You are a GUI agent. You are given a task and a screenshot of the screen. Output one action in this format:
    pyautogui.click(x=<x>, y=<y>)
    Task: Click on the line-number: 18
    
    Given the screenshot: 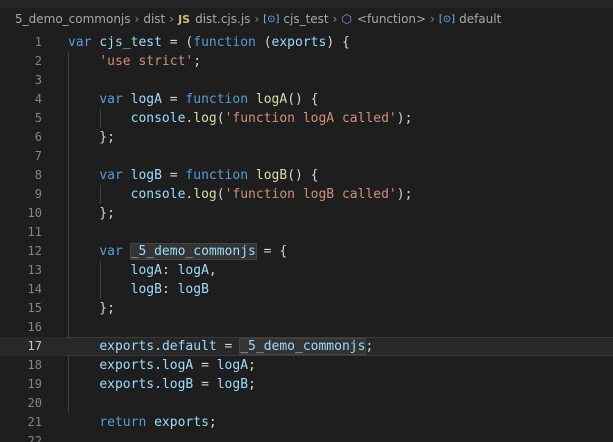 What is the action you would take?
    pyautogui.click(x=34, y=365)
    